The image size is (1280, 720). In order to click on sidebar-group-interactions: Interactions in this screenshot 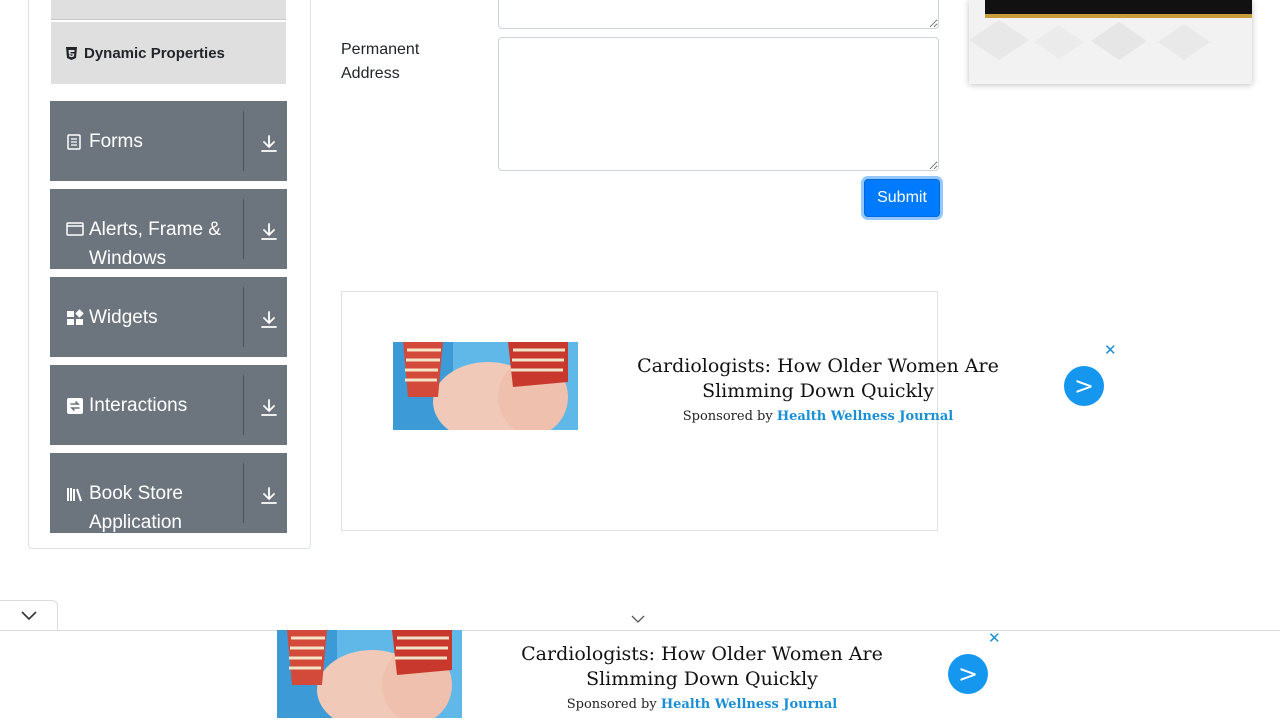, I will do `click(168, 405)`.